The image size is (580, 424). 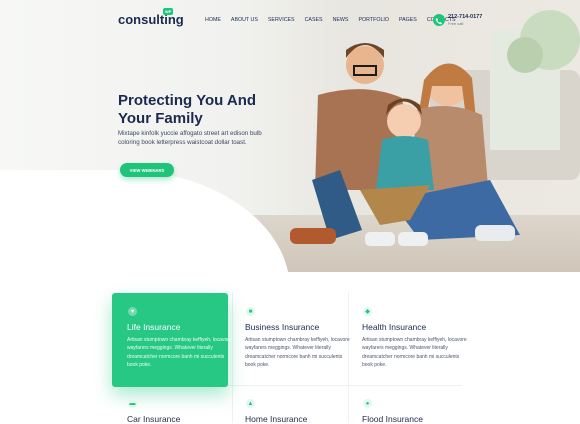 I want to click on service-title: Life Insurance, so click(x=154, y=327).